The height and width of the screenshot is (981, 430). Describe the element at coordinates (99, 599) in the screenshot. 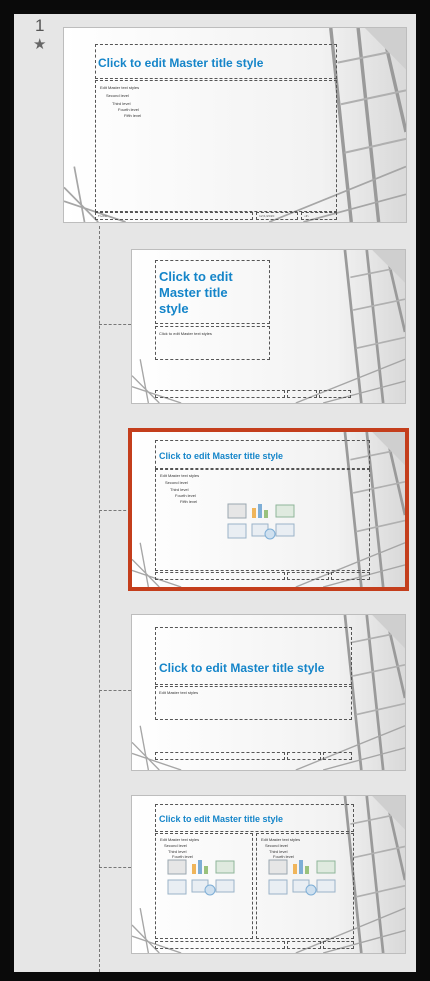

I see `hierarchy-connector` at that location.